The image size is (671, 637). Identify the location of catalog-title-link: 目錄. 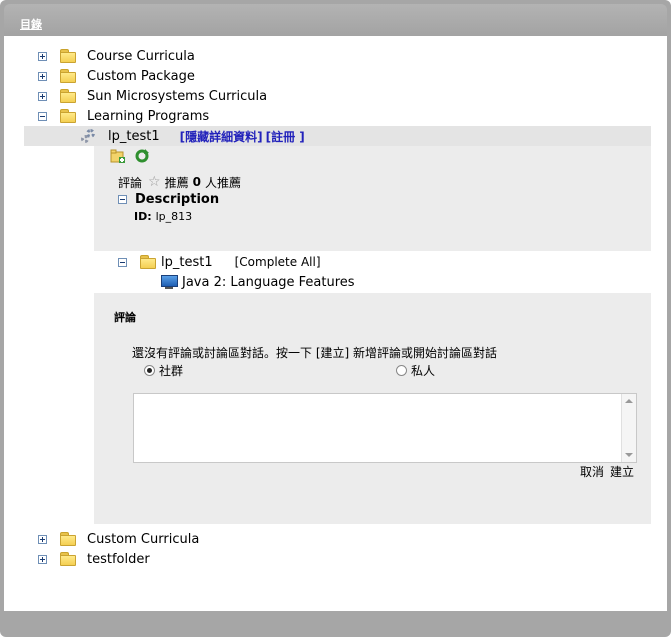
(31, 24).